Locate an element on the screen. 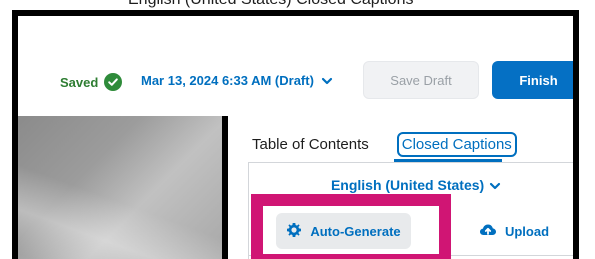 Image resolution: width=595 pixels, height=259 pixels. upload-button: Upload is located at coordinates (514, 231).